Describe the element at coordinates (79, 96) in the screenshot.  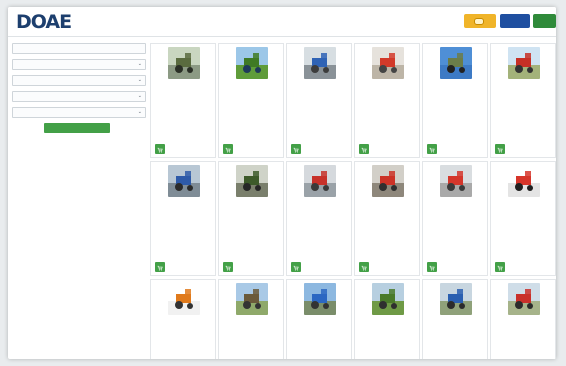
I see `filter-select-district: ⌄` at that location.